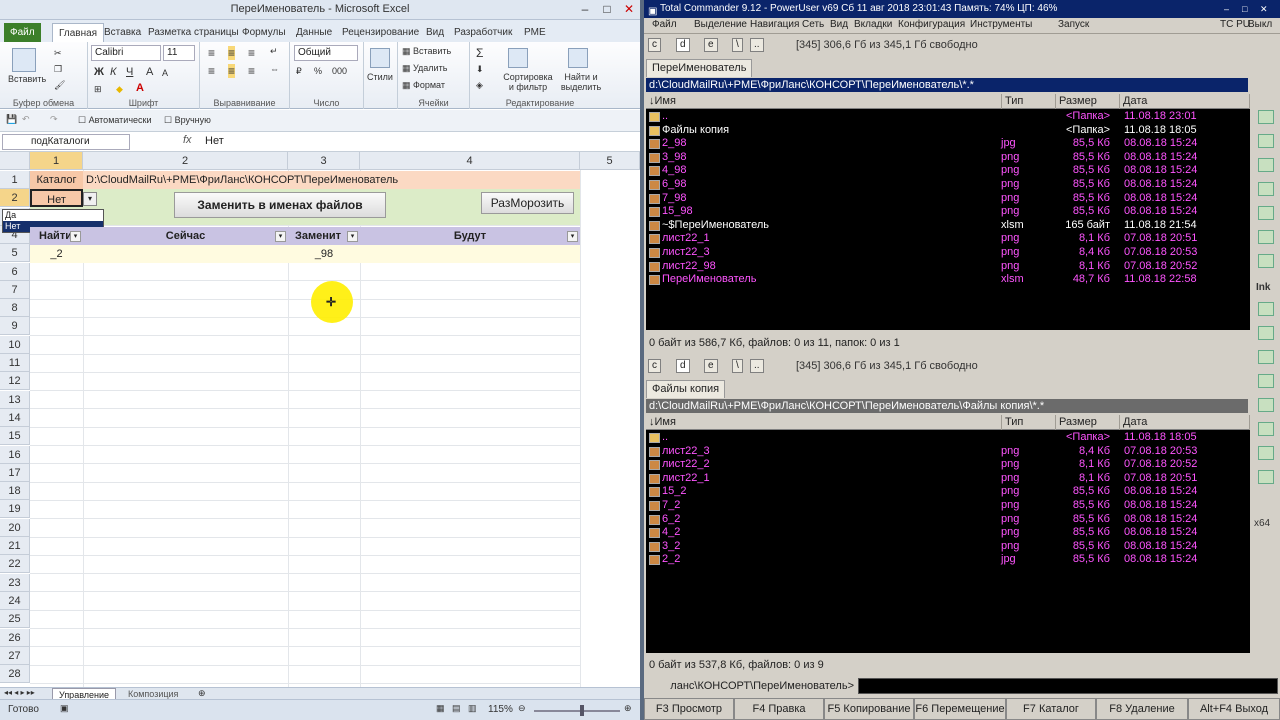 This screenshot has width=1280, height=720. Describe the element at coordinates (948, 117) in the screenshot. I see `file-row: .. <Папка> 11.08.18 23:01` at that location.